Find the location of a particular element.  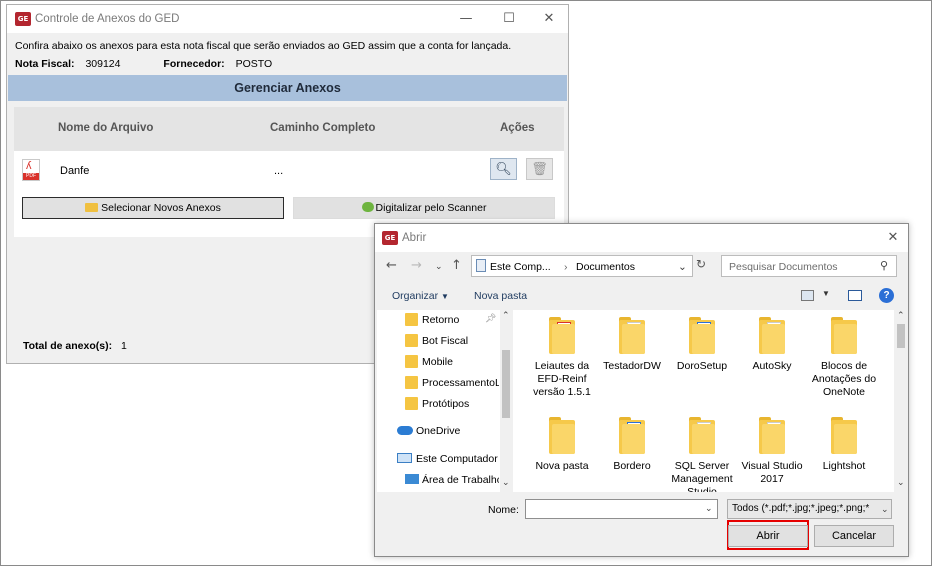

pdf-file-icon: ʎ PDF is located at coordinates (31, 170).